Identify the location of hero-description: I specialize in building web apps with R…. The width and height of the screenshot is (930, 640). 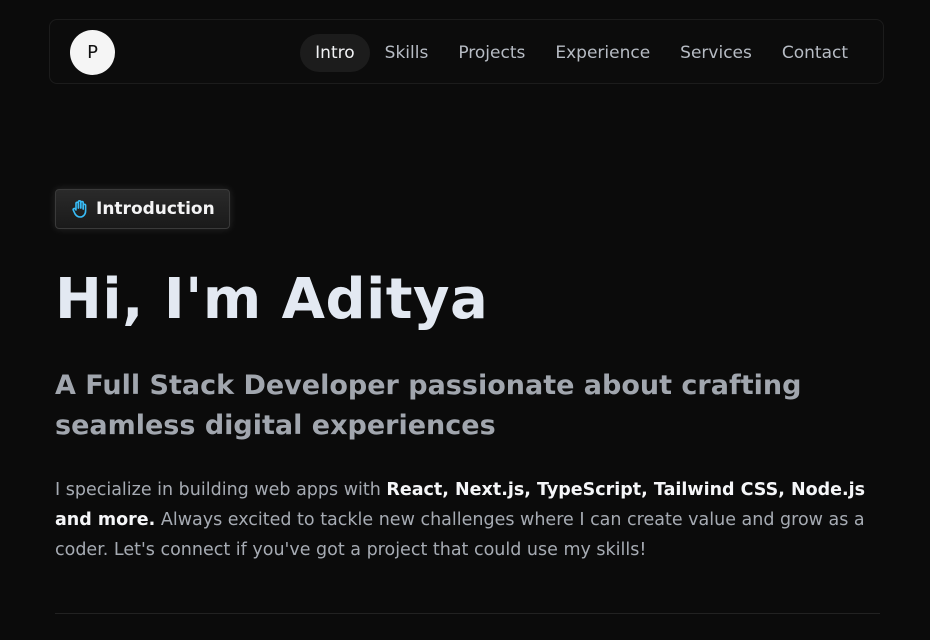
(470, 520).